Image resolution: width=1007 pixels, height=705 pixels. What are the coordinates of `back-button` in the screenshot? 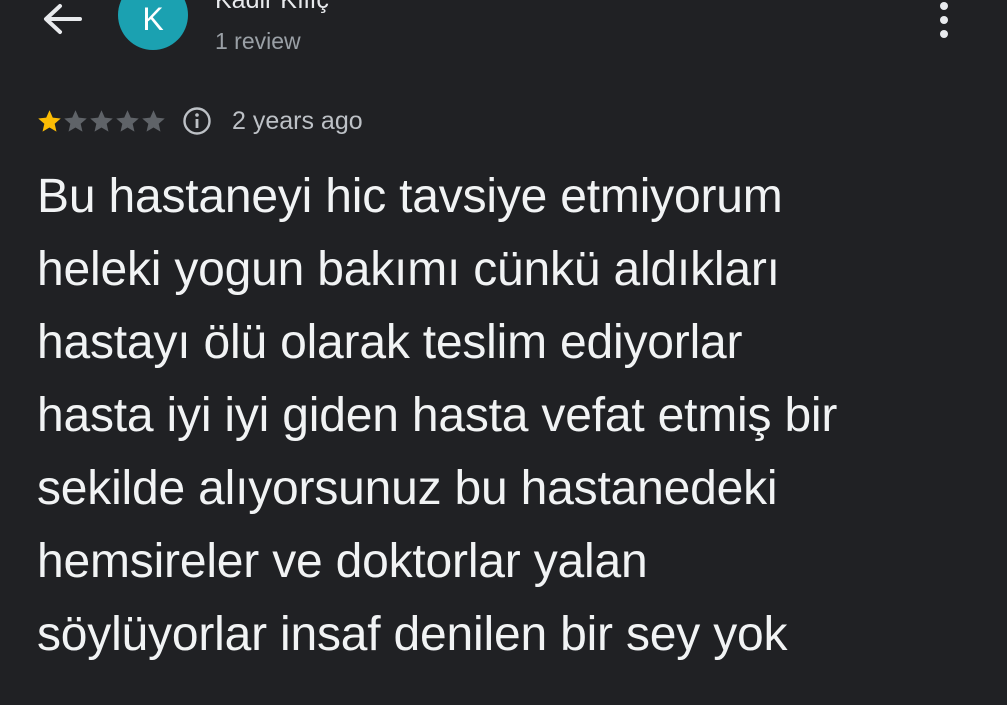 It's located at (62, 20).